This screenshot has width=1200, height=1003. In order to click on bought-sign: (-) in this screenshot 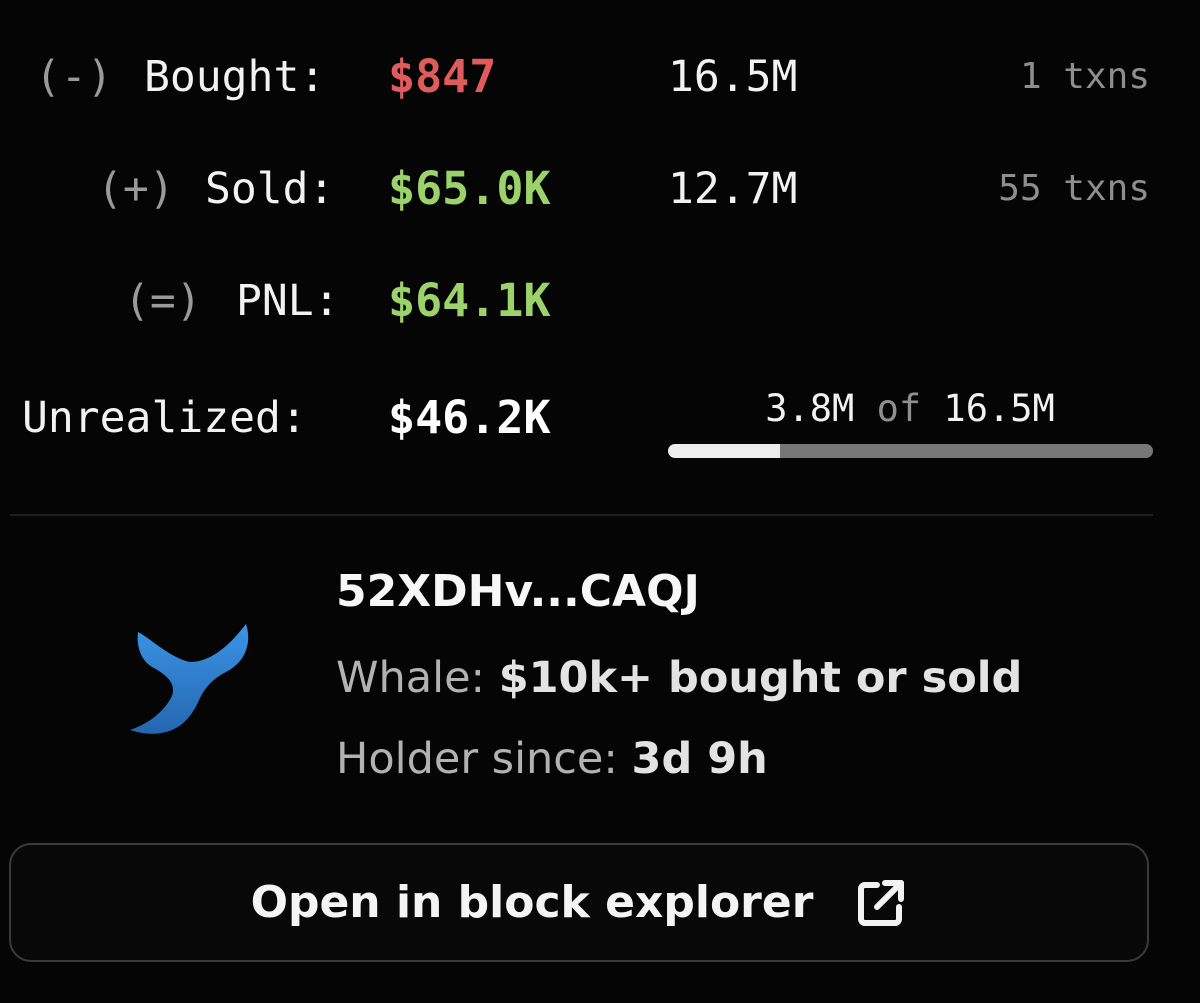, I will do `click(74, 77)`.